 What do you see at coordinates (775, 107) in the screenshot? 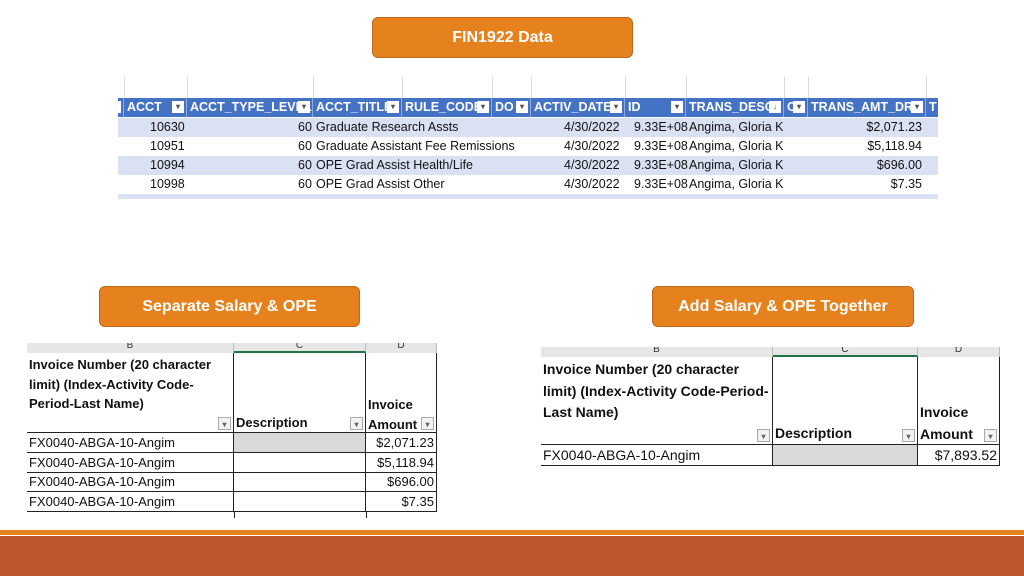
I see `sort-filter-icon: ↓` at bounding box center [775, 107].